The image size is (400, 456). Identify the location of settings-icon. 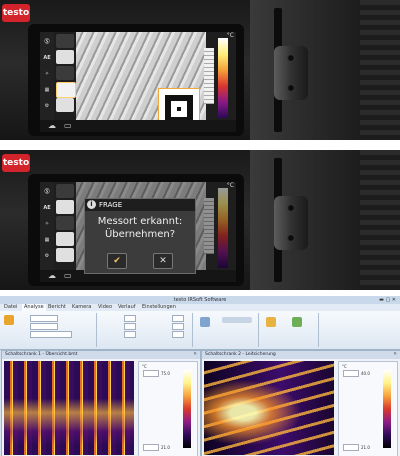
(205, 322).